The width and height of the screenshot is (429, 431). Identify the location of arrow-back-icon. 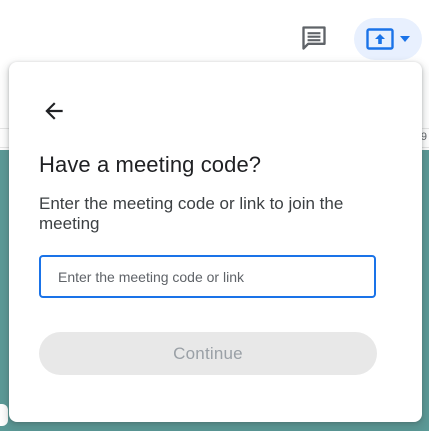
(54, 111).